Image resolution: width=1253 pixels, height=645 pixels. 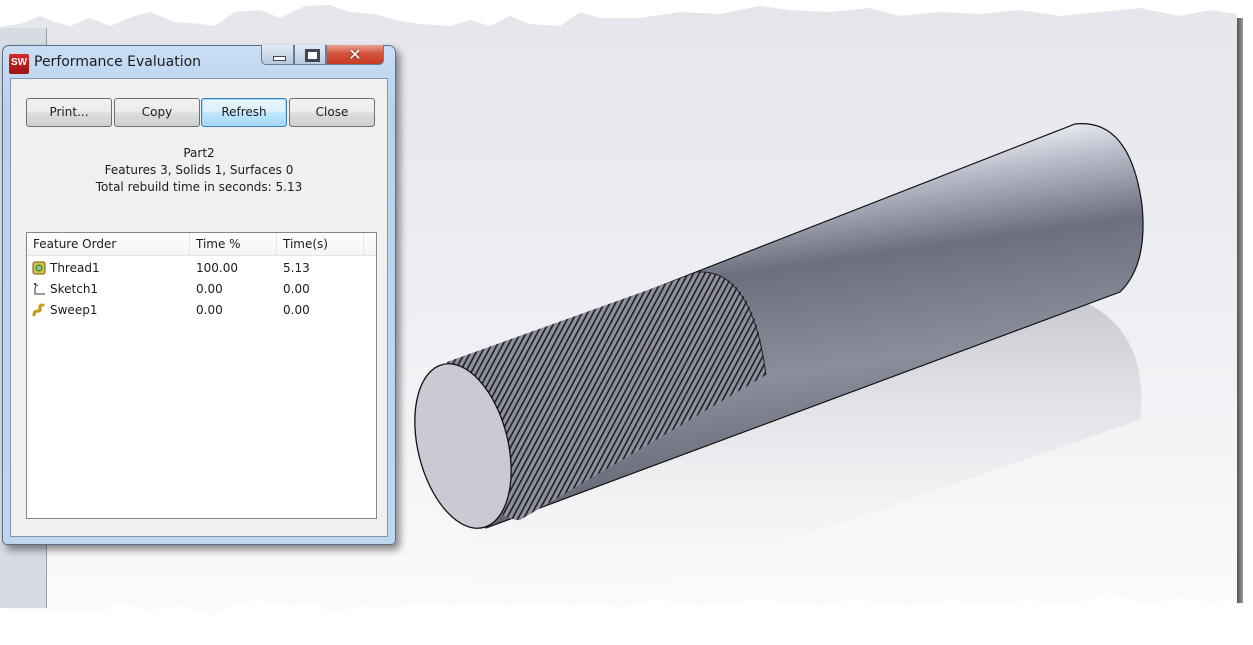 What do you see at coordinates (244, 112) in the screenshot?
I see `refresh-button: Refresh` at bounding box center [244, 112].